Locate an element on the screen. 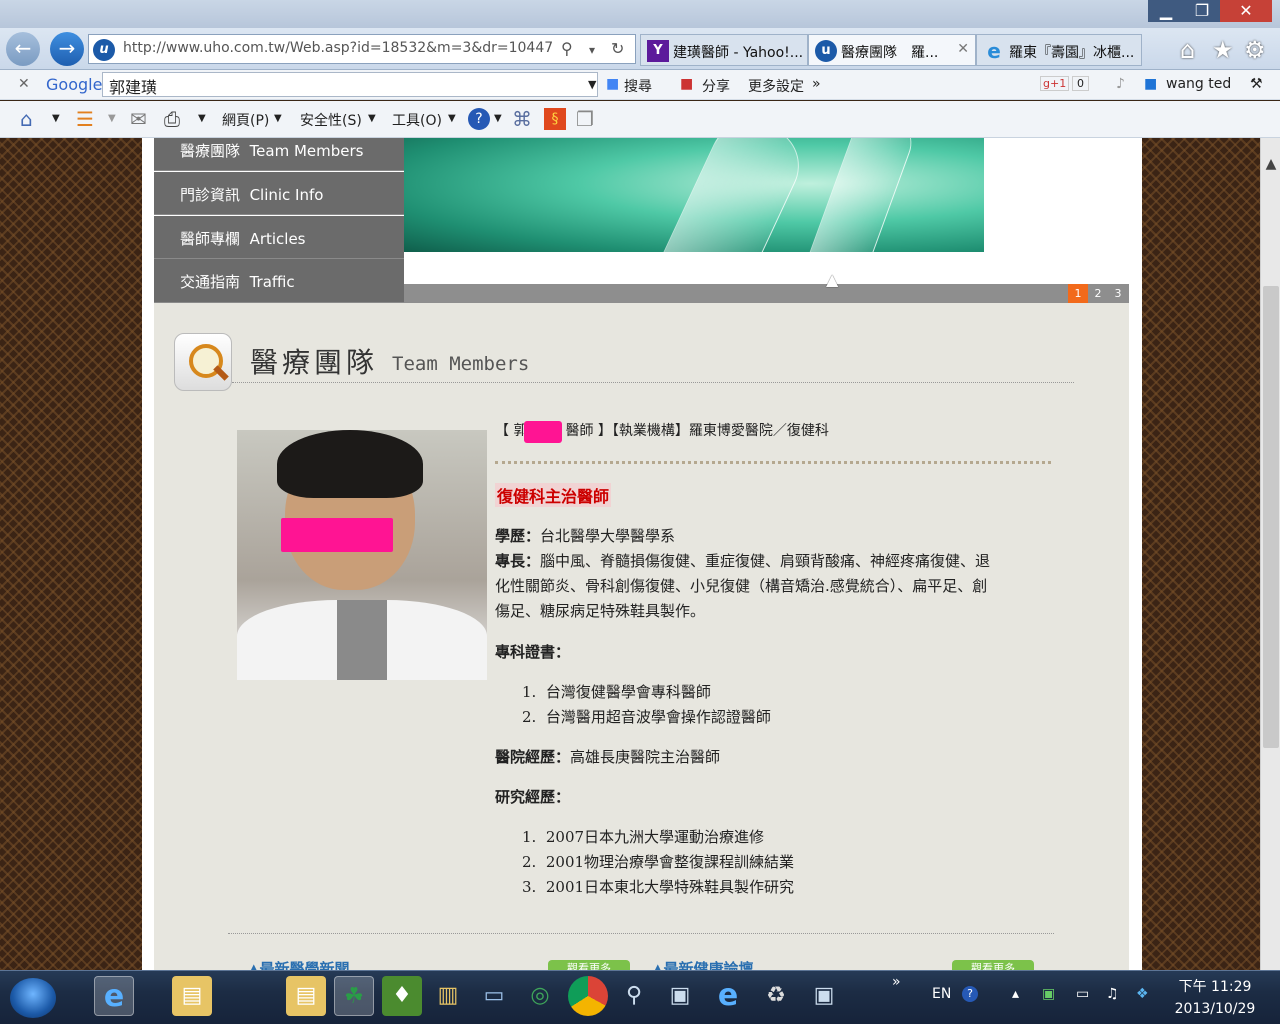 The height and width of the screenshot is (1024, 1280). mail-icon: ✉ is located at coordinates (138, 119).